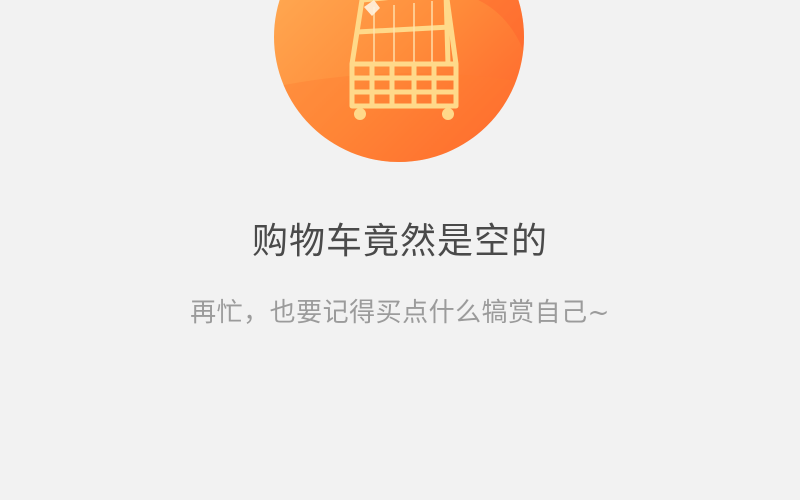 This screenshot has height=500, width=800. Describe the element at coordinates (399, 81) in the screenshot. I see `empty-shopping-cart-icon` at that location.